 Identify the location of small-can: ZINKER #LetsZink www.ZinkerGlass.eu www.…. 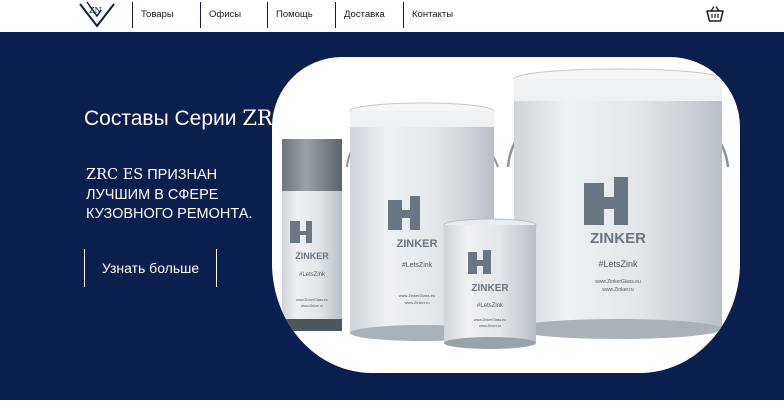
(490, 283).